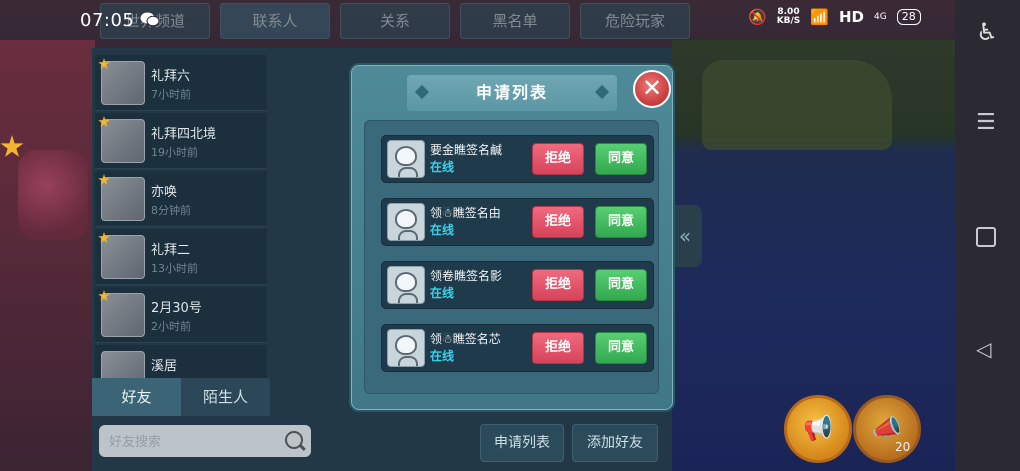 This screenshot has width=1020, height=471. Describe the element at coordinates (908, 17) in the screenshot. I see `battery-indicator: 28` at that location.